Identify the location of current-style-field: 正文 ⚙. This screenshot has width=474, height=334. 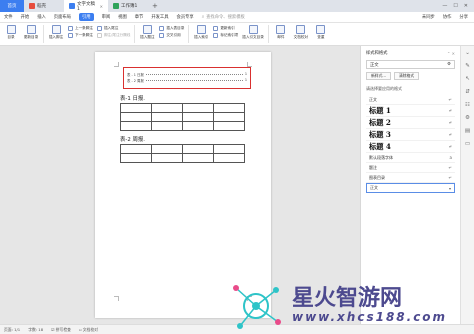
(410, 64).